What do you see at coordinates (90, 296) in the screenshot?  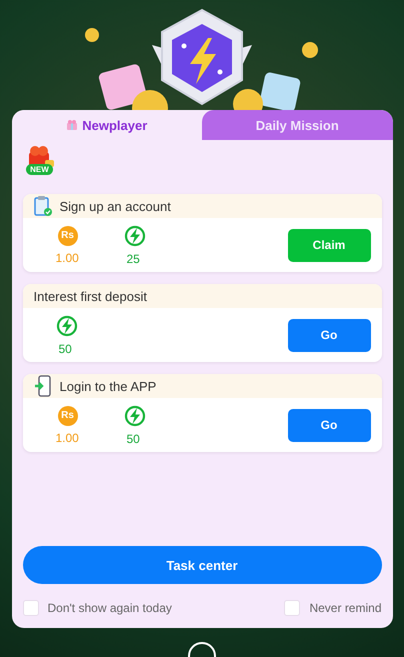 I see `task-title: Interest first deposit` at bounding box center [90, 296].